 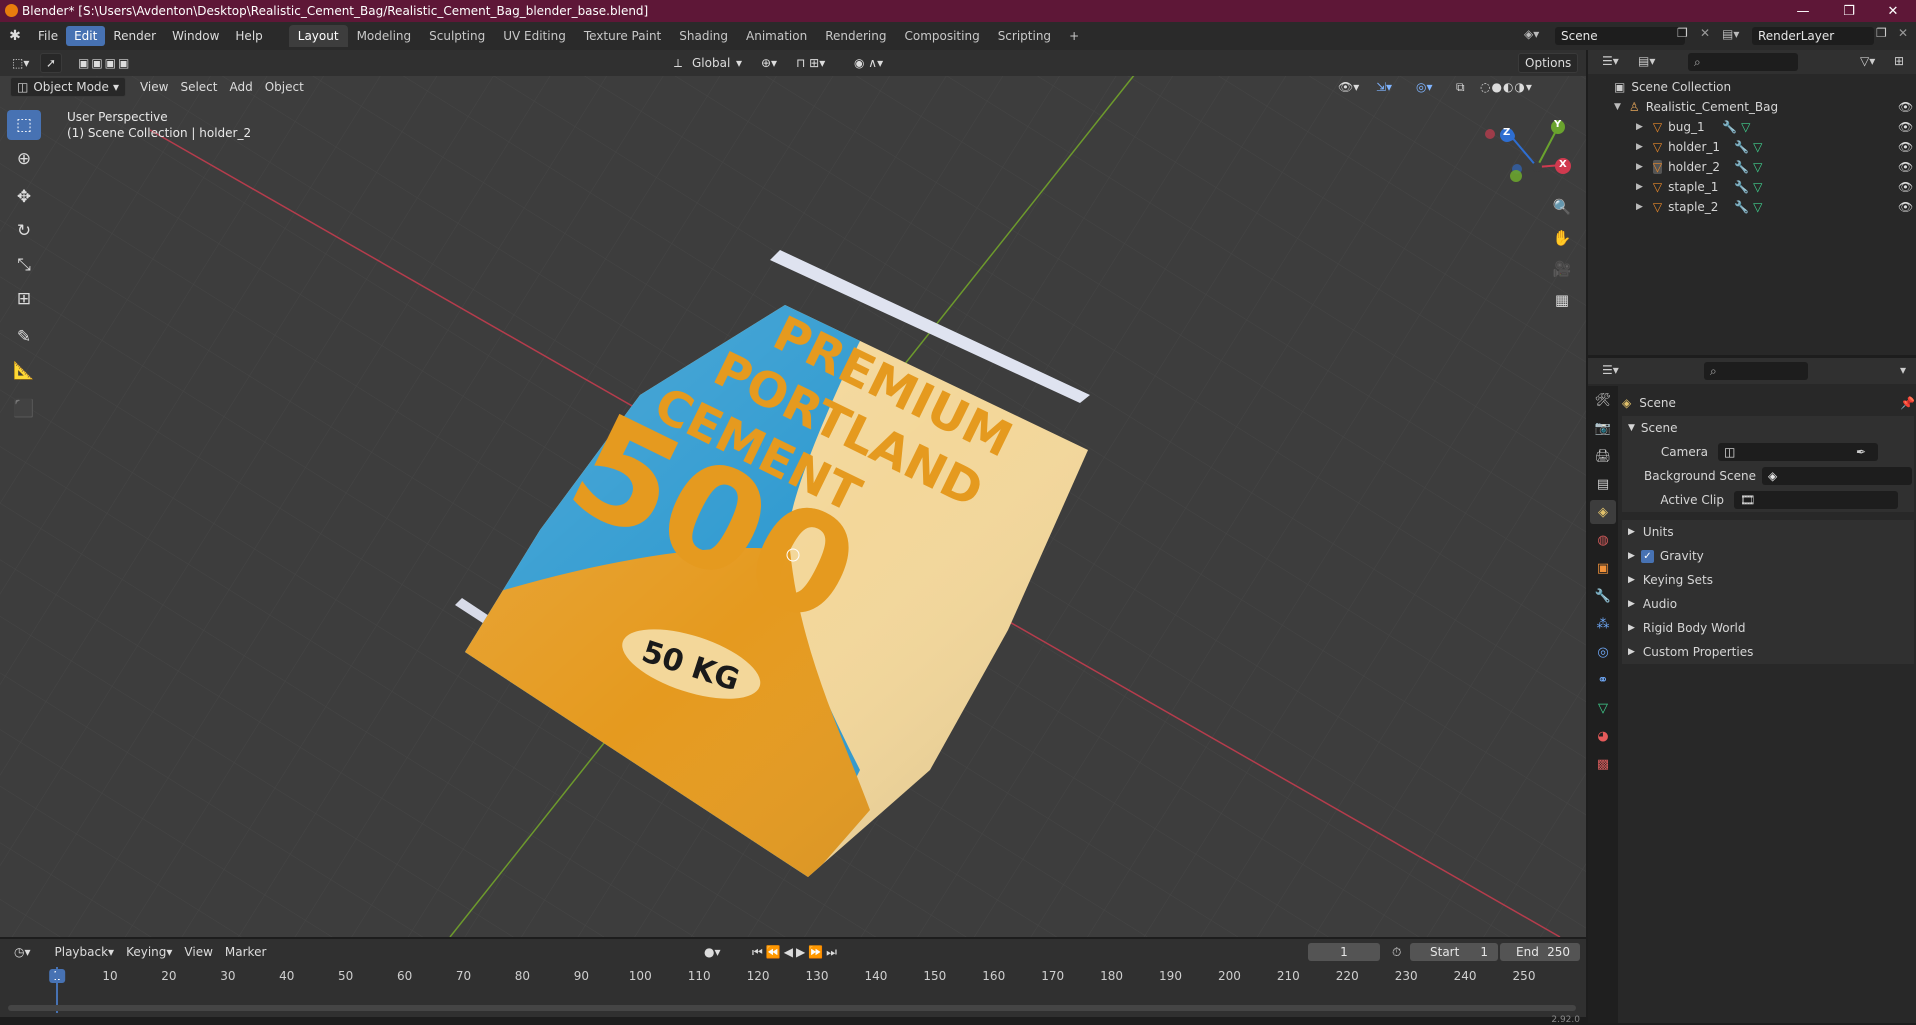 I want to click on tab-layout: Layout, so click(x=318, y=36).